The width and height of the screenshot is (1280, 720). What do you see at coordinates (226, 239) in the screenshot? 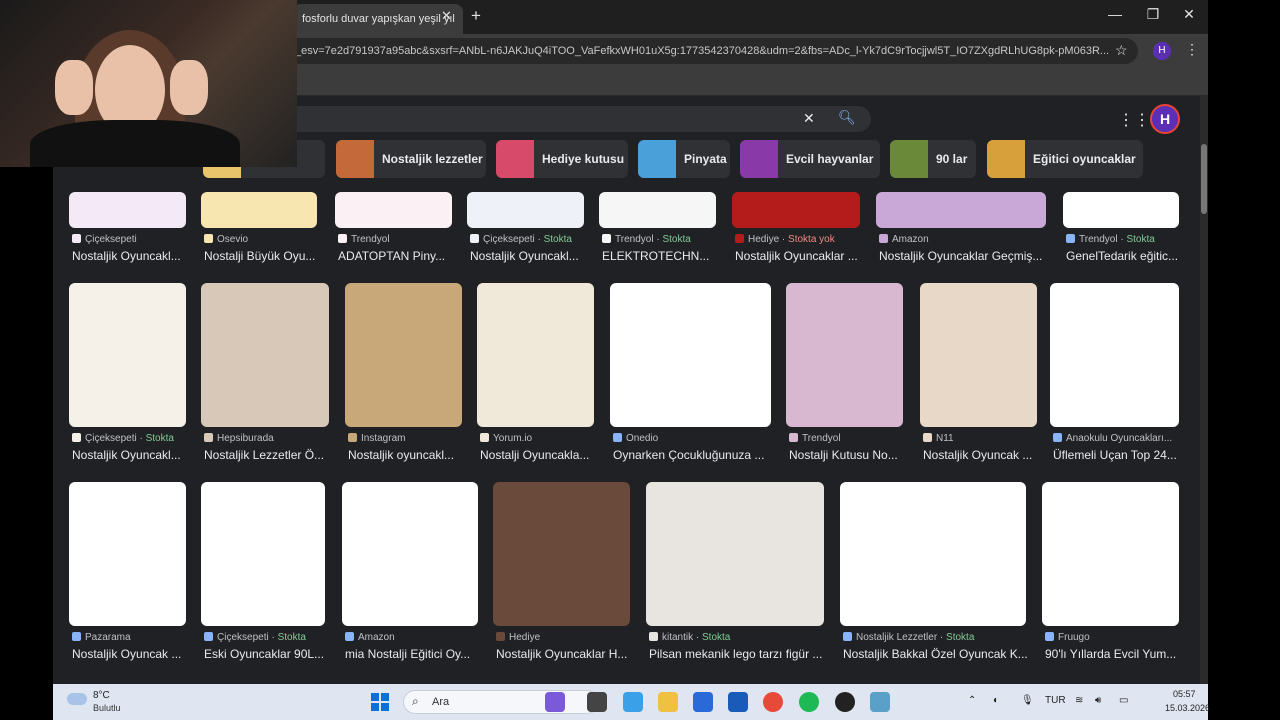
I see `result-source: Osevio` at bounding box center [226, 239].